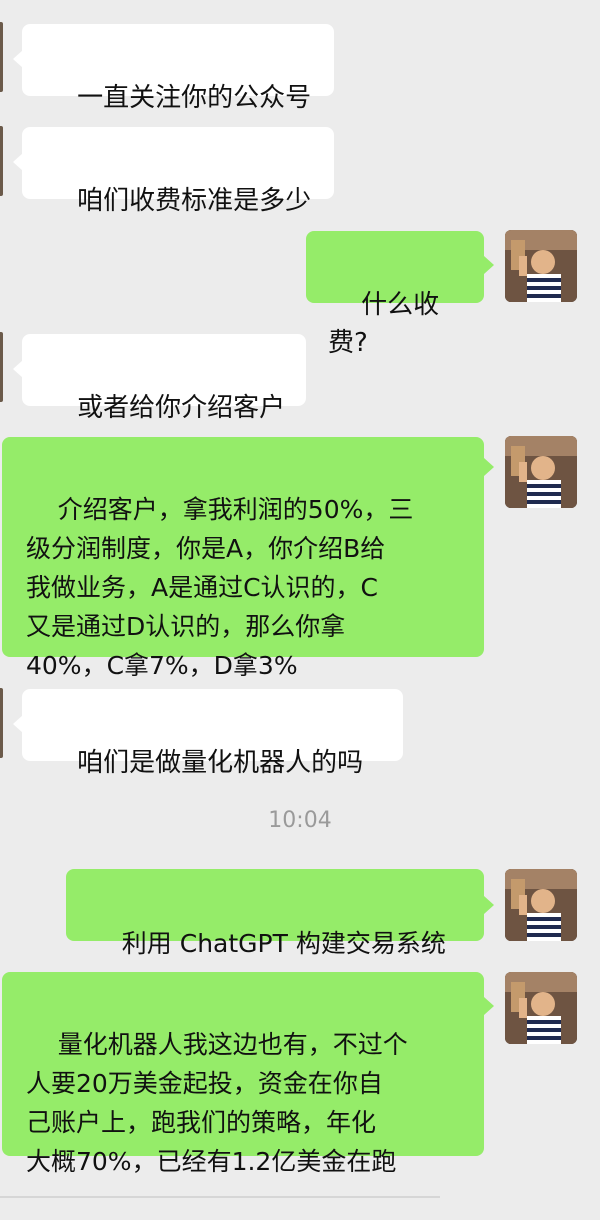 This screenshot has height=1220, width=600. Describe the element at coordinates (300, 820) in the screenshot. I see `timestamp: 10:04` at that location.